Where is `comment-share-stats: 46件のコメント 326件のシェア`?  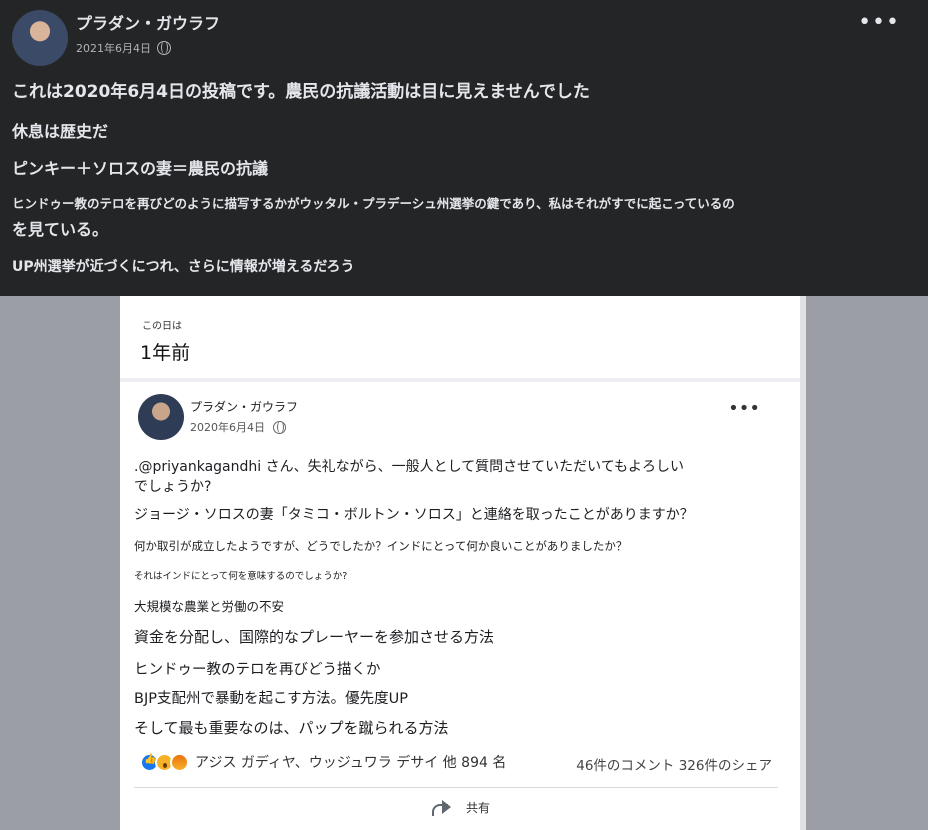
comment-share-stats: 46件のコメント 326件のシェア is located at coordinates (674, 764).